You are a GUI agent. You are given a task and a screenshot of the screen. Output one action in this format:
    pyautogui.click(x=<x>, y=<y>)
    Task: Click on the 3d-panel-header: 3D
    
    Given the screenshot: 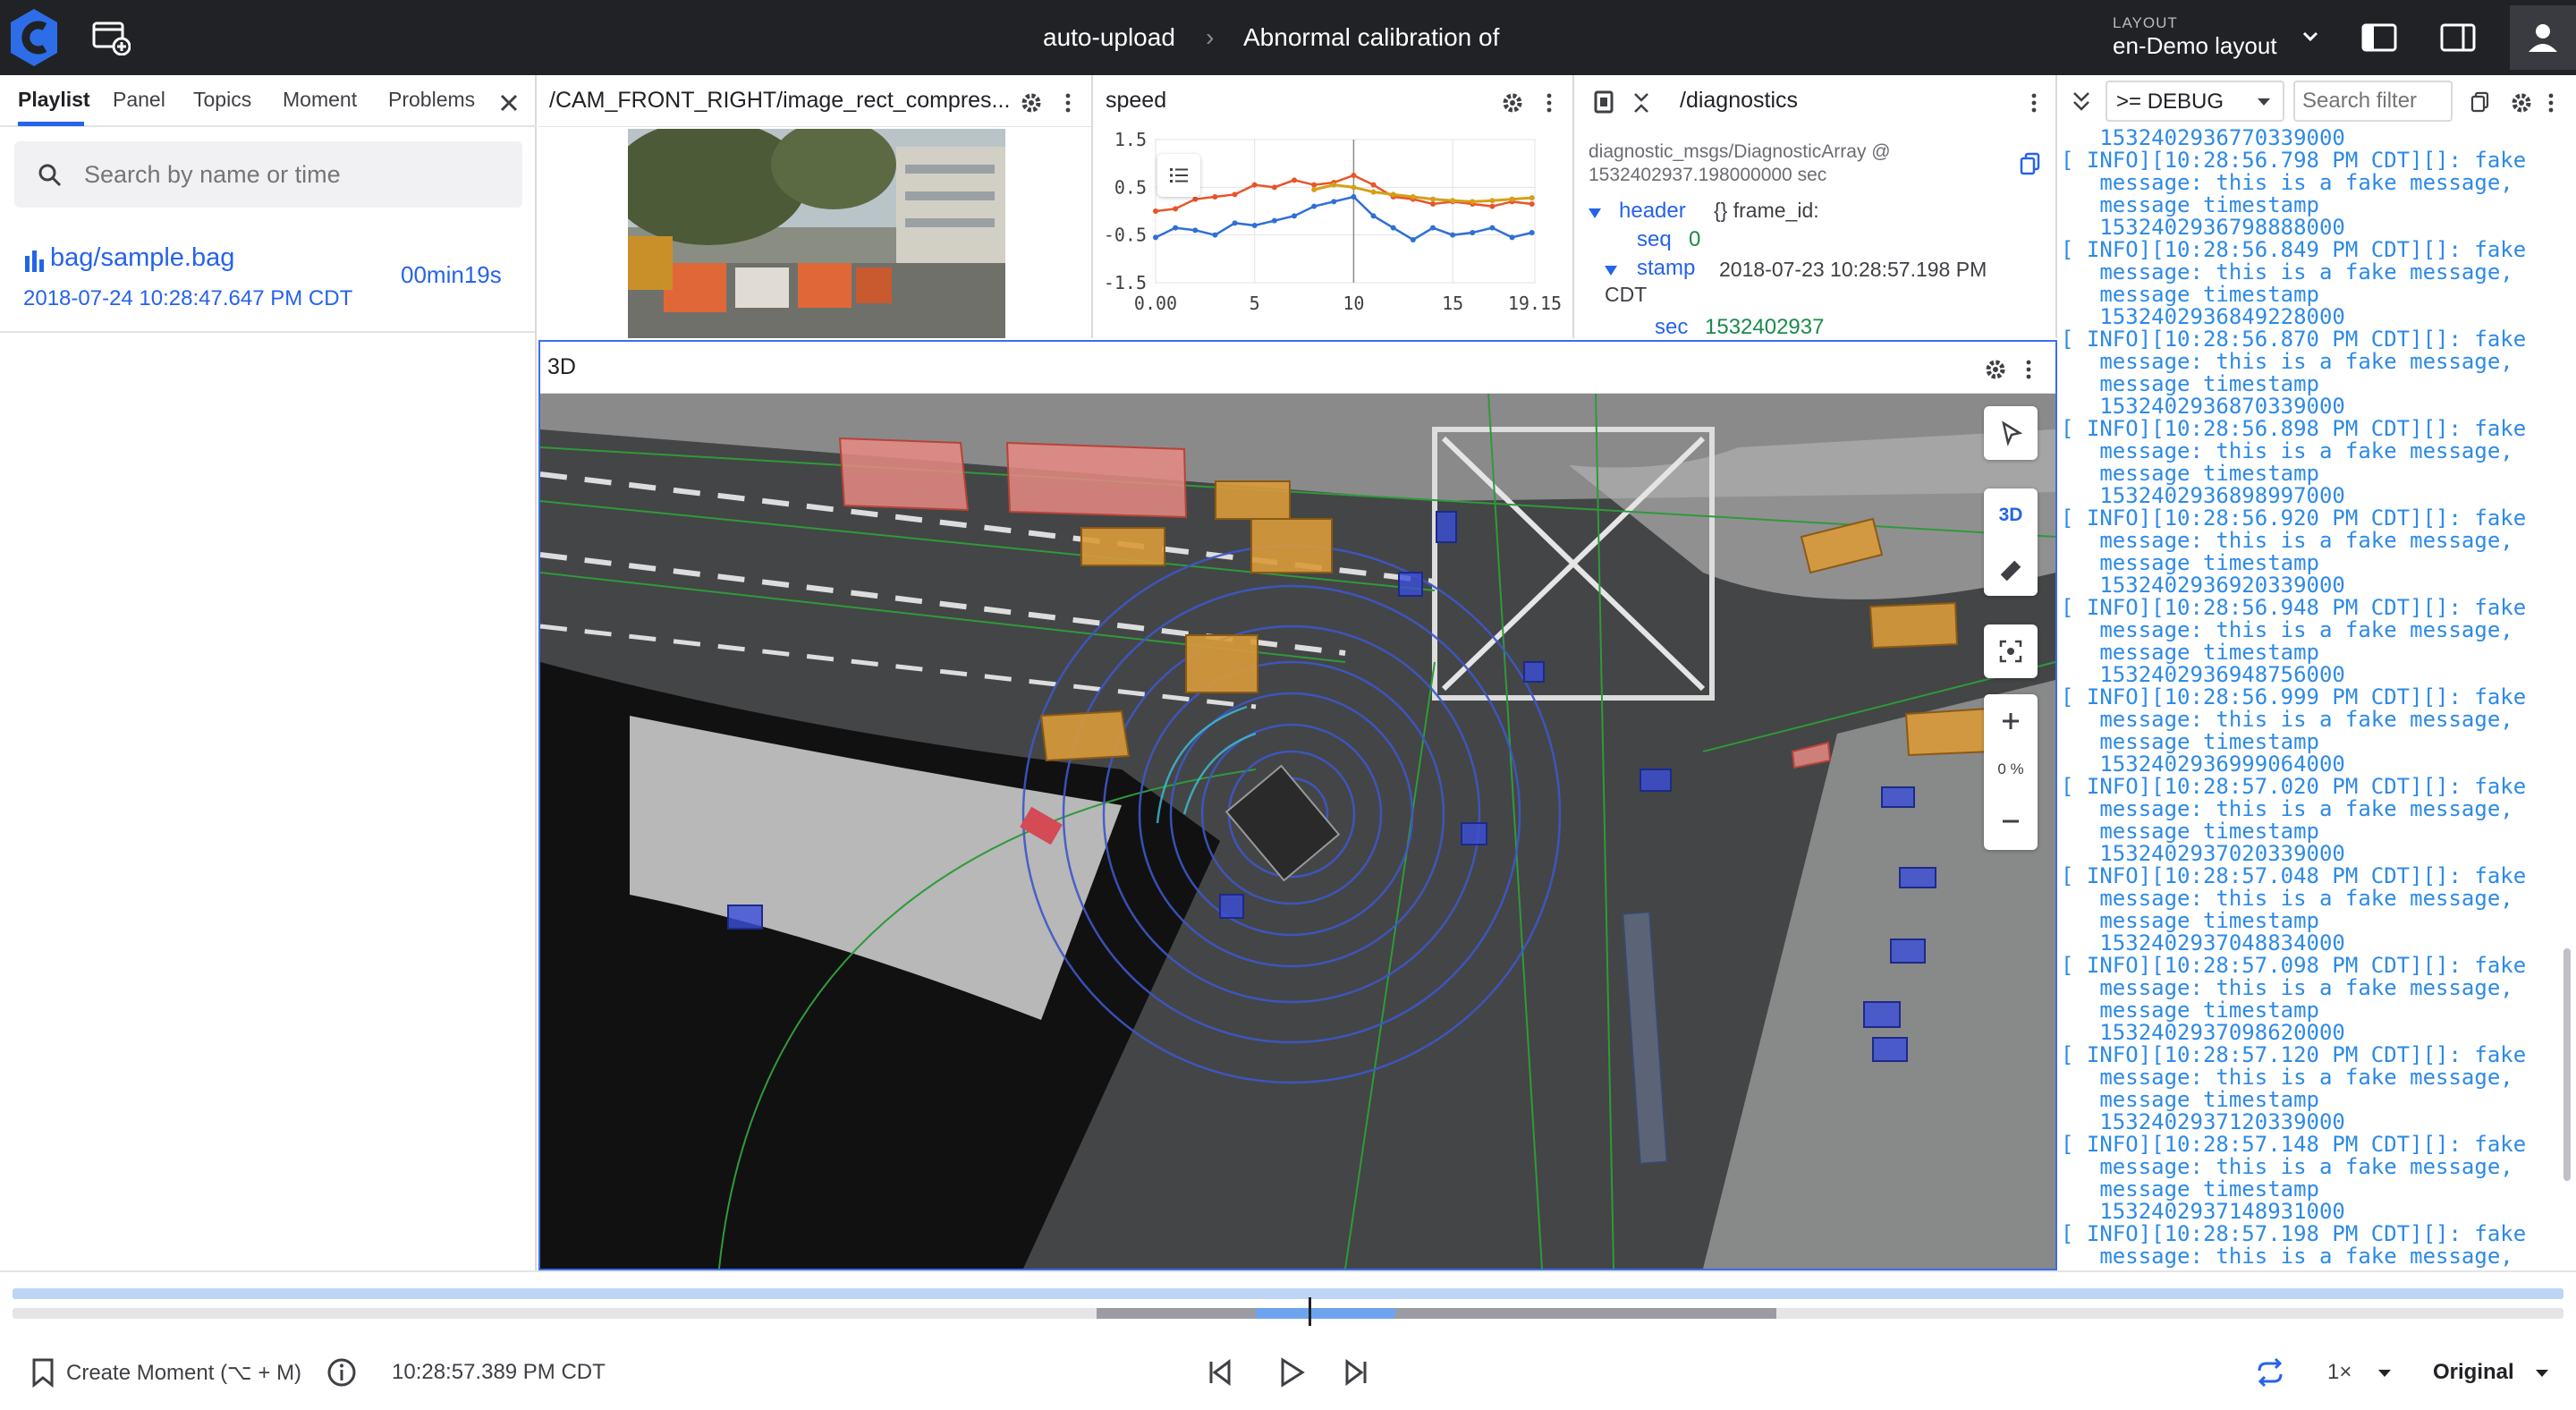 What is the action you would take?
    pyautogui.click(x=1297, y=368)
    